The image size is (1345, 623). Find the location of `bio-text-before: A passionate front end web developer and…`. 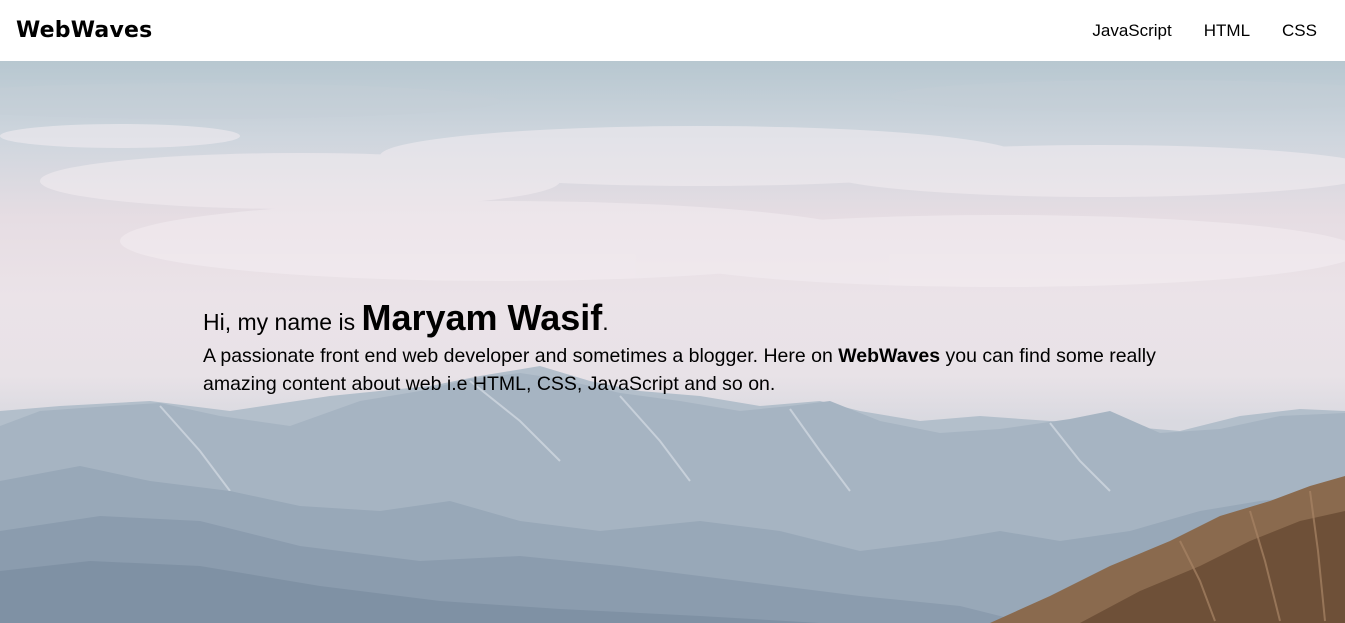

bio-text-before: A passionate front end web developer and… is located at coordinates (521, 356).